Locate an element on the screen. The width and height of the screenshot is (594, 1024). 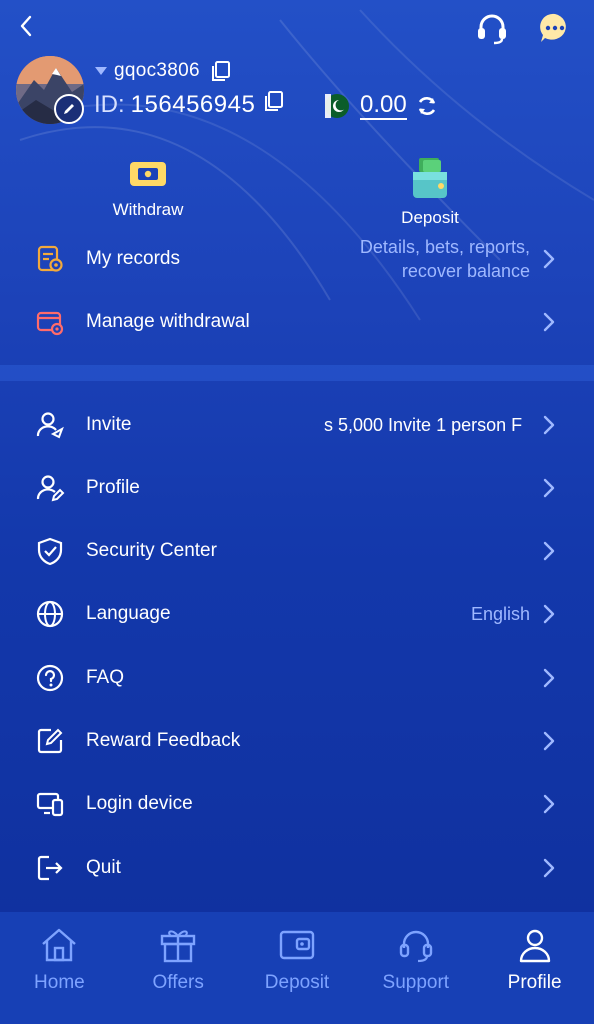
security-center-label: Security Center is located at coordinates (151, 550).